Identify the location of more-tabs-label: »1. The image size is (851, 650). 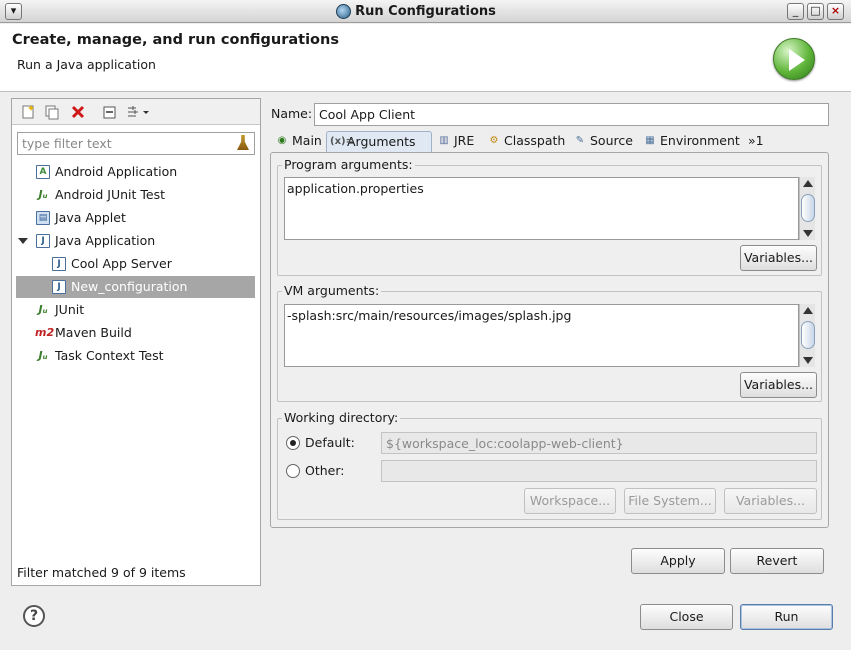
(756, 140).